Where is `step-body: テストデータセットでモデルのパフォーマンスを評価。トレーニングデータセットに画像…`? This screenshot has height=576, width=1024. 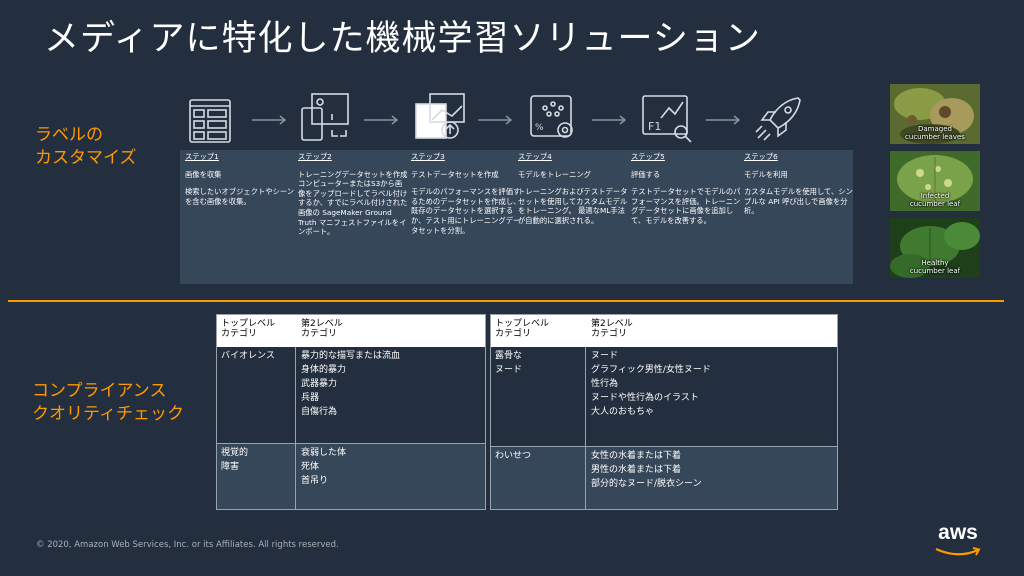
step-body: テストデータセットでモデルのパフォーマンスを評価。トレーニングデータセットに画像… is located at coordinates (686, 206).